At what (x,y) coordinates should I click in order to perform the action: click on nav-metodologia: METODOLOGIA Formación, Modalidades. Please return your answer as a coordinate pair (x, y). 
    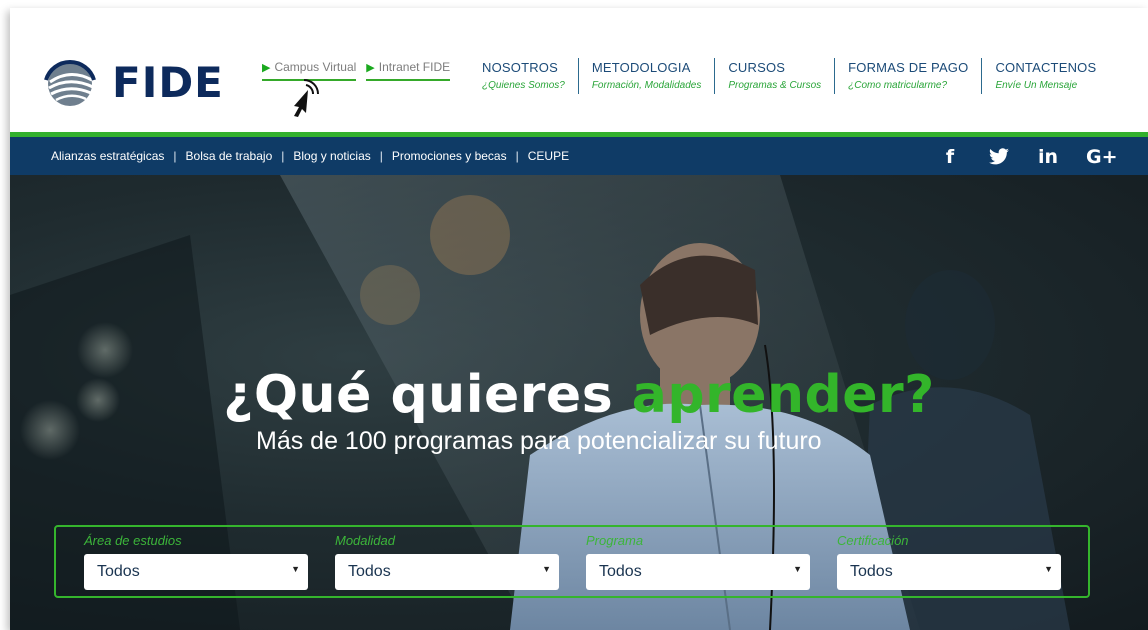
    Looking at the image, I should click on (646, 76).